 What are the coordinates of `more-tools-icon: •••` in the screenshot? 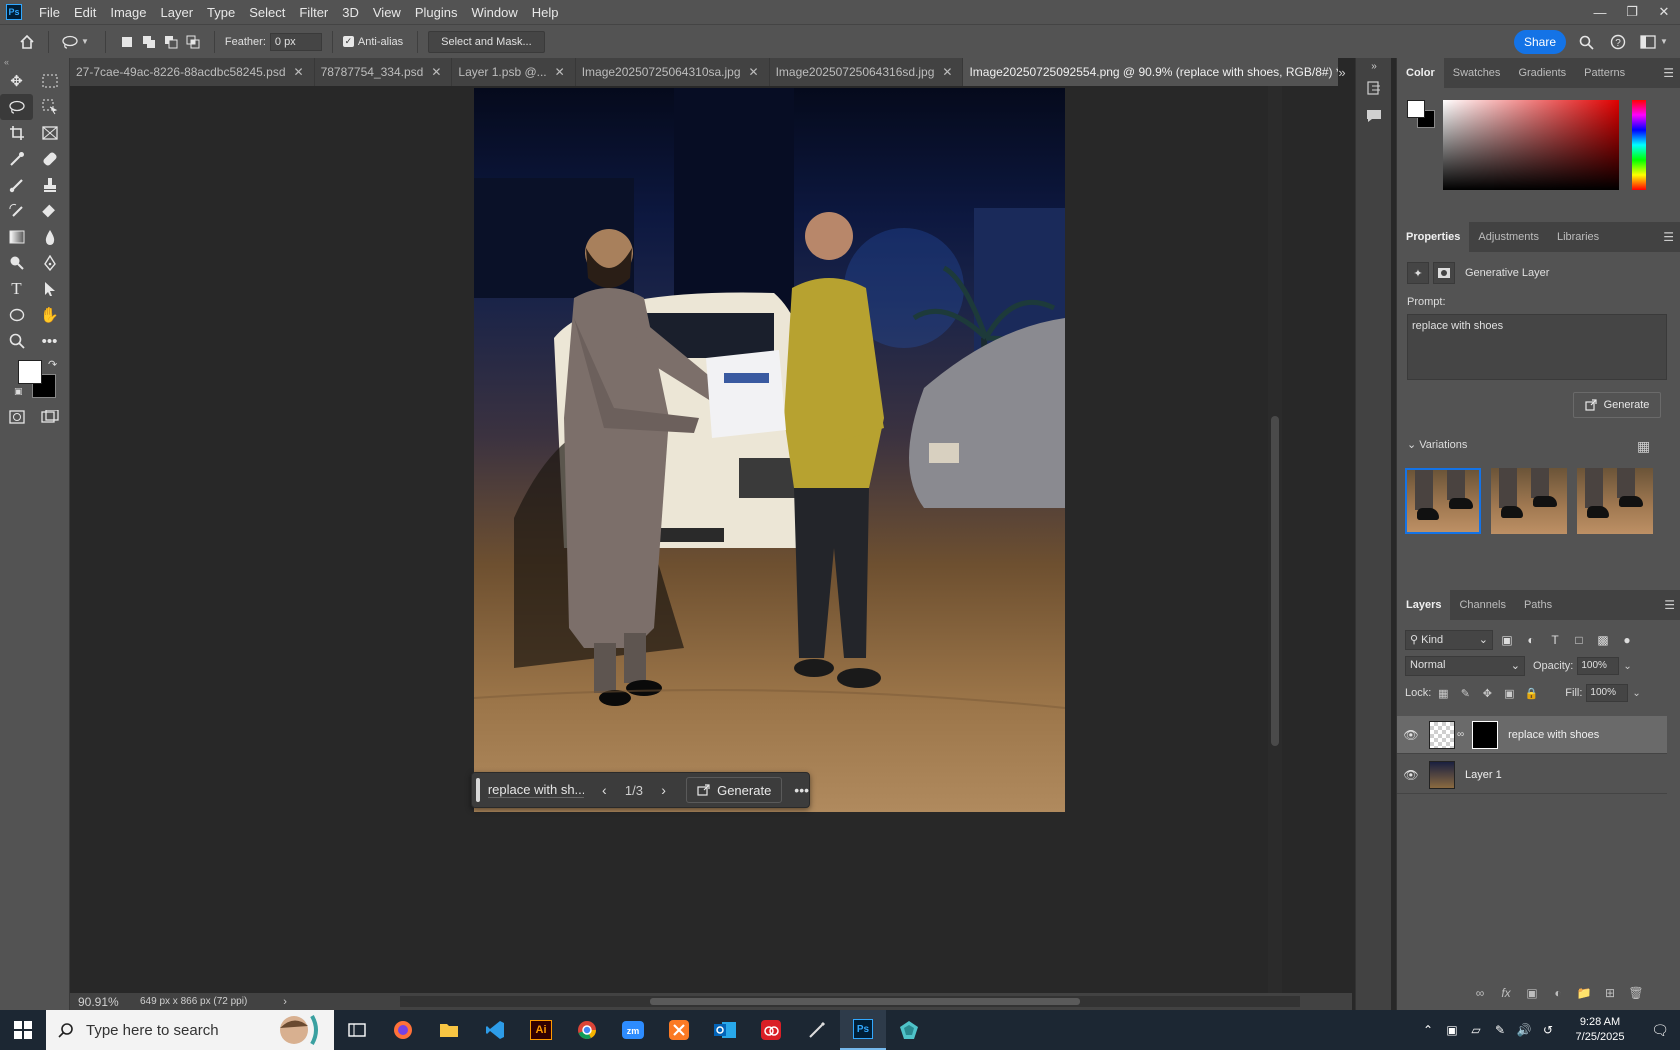 It's located at (49, 341).